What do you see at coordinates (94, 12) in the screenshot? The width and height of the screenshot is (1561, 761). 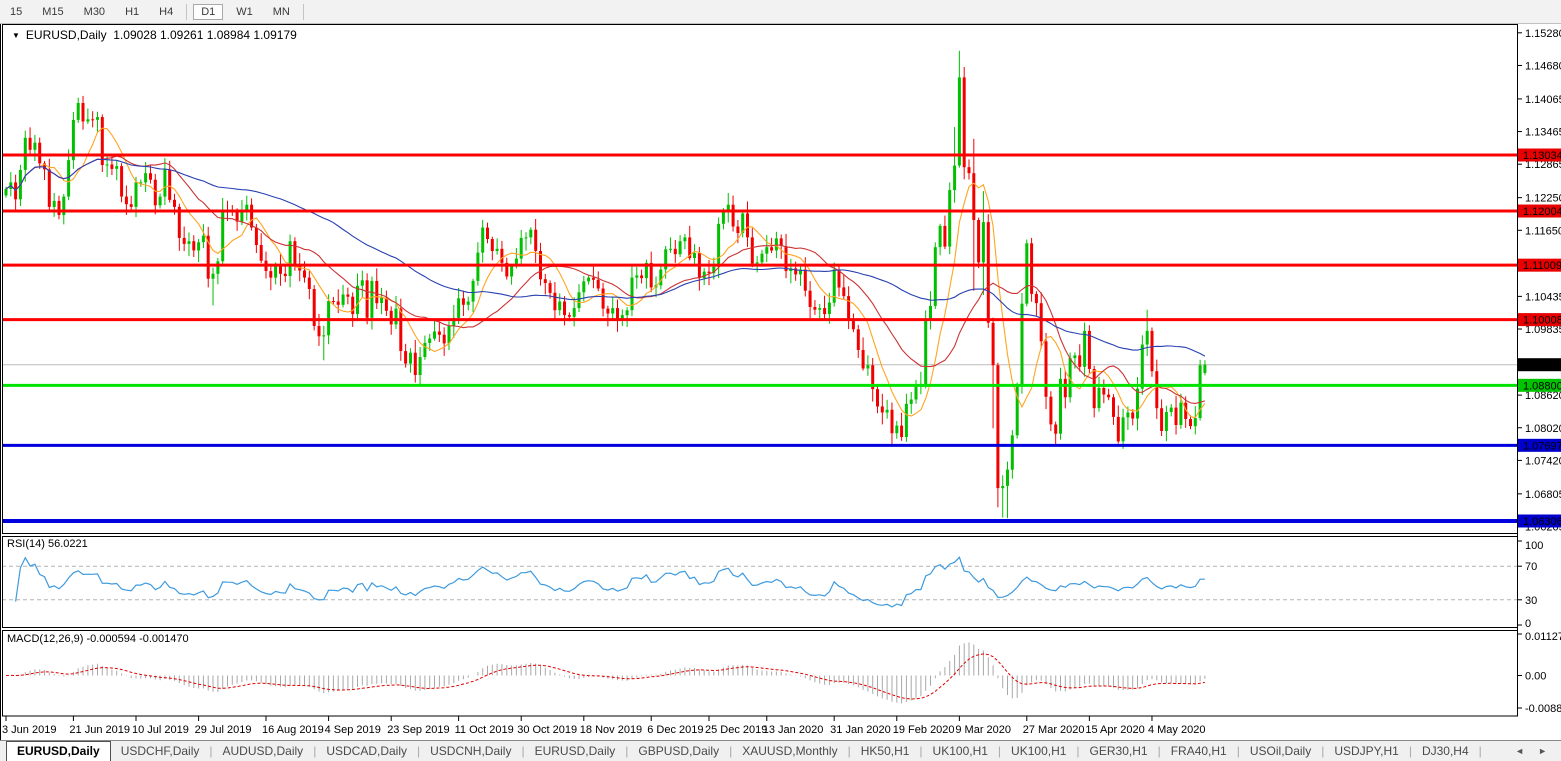 I see `timeframe-button-m30: M30` at bounding box center [94, 12].